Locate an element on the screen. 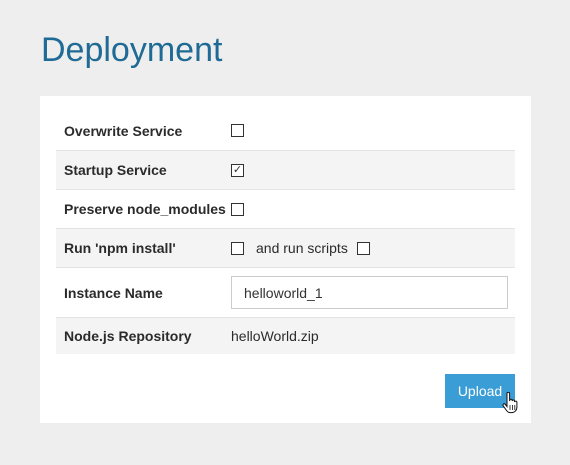 The image size is (570, 465). run-npm-install-label: Run 'npm install' is located at coordinates (120, 248).